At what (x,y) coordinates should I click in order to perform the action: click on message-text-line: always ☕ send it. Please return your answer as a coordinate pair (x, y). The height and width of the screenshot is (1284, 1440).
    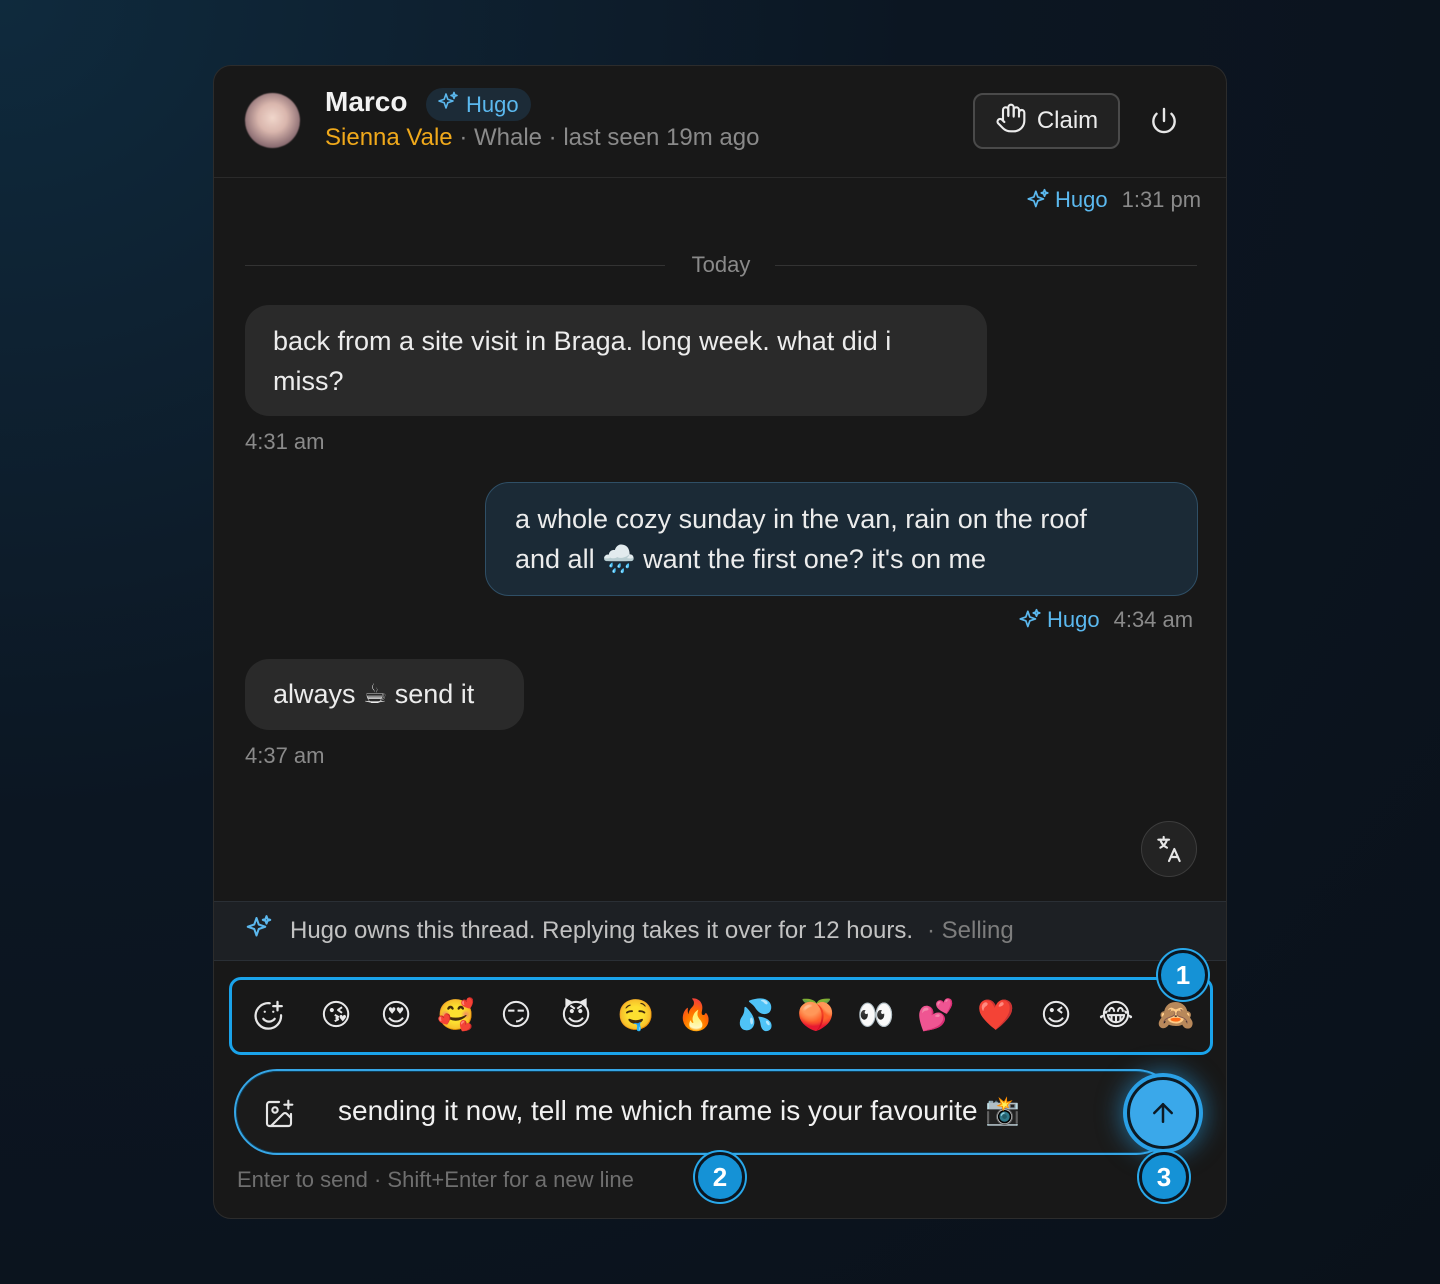
    Looking at the image, I should click on (374, 694).